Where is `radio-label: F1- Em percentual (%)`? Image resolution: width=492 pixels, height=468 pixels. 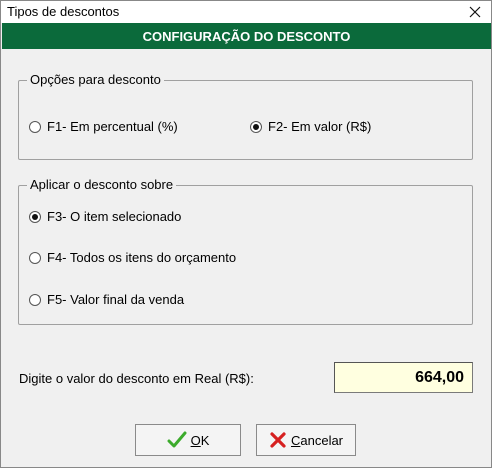
radio-label: F1- Em percentual (%) is located at coordinates (112, 126).